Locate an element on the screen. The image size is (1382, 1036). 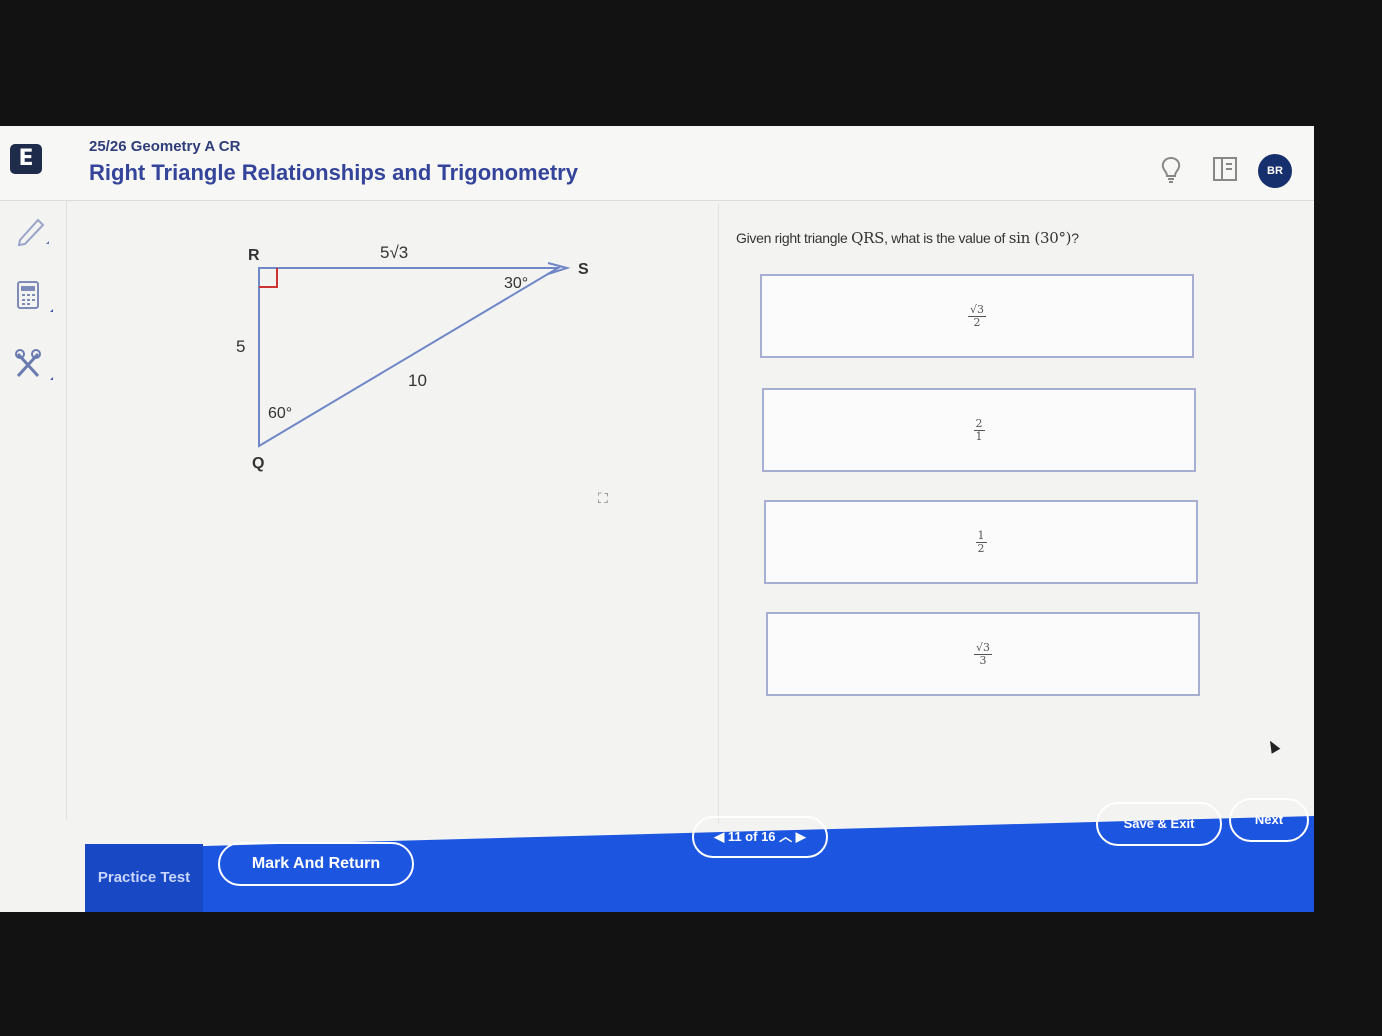
triangle-figure: R S Q 5√3 5 10 30° 60° is located at coordinates (412, 357).